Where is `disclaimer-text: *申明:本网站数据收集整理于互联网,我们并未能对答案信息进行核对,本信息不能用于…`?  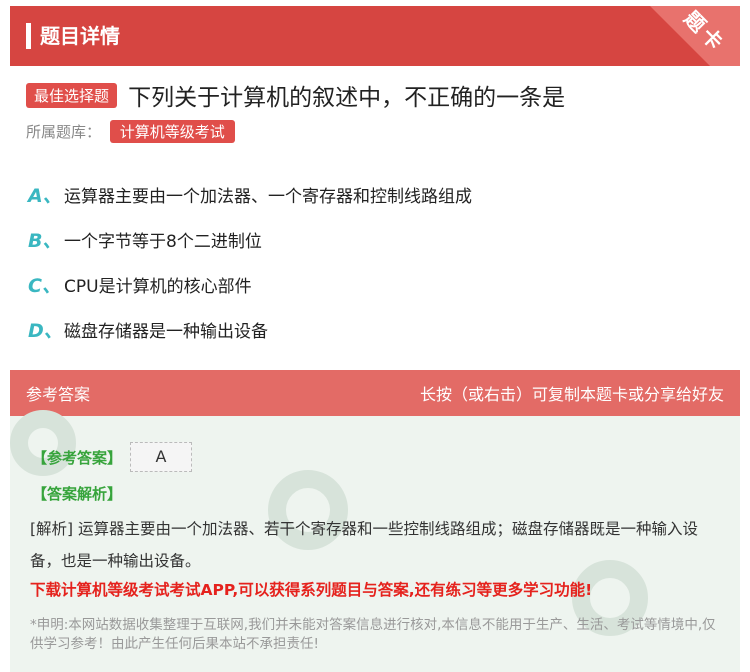
disclaimer-text: *申明:本网站数据收集整理于互联网,我们并未能对答案信息进行核对,本信息不能用于… is located at coordinates (373, 634).